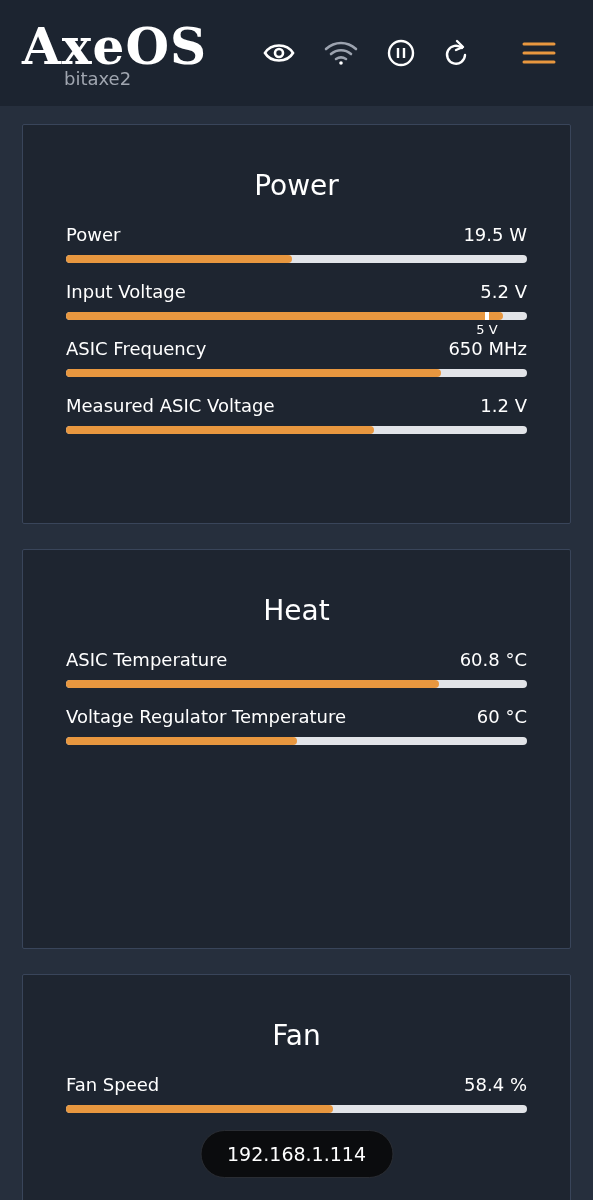 The image size is (593, 1200). What do you see at coordinates (487, 349) in the screenshot?
I see `metric-value: 650 MHz` at bounding box center [487, 349].